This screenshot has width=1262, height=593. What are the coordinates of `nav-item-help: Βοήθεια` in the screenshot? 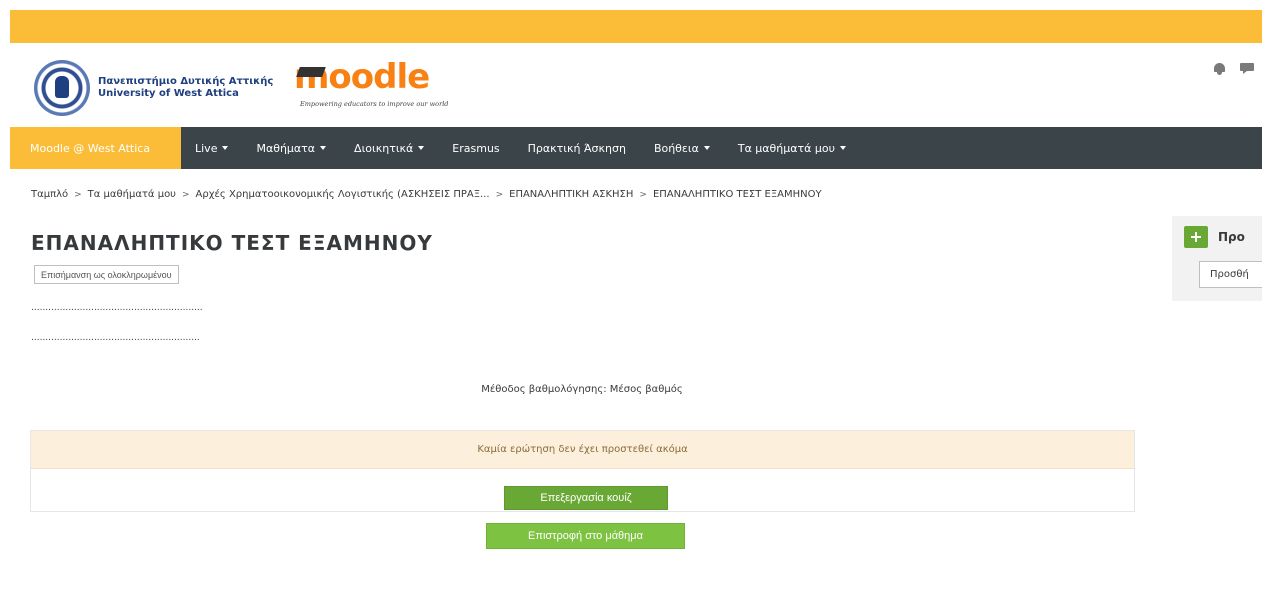 It's located at (682, 148).